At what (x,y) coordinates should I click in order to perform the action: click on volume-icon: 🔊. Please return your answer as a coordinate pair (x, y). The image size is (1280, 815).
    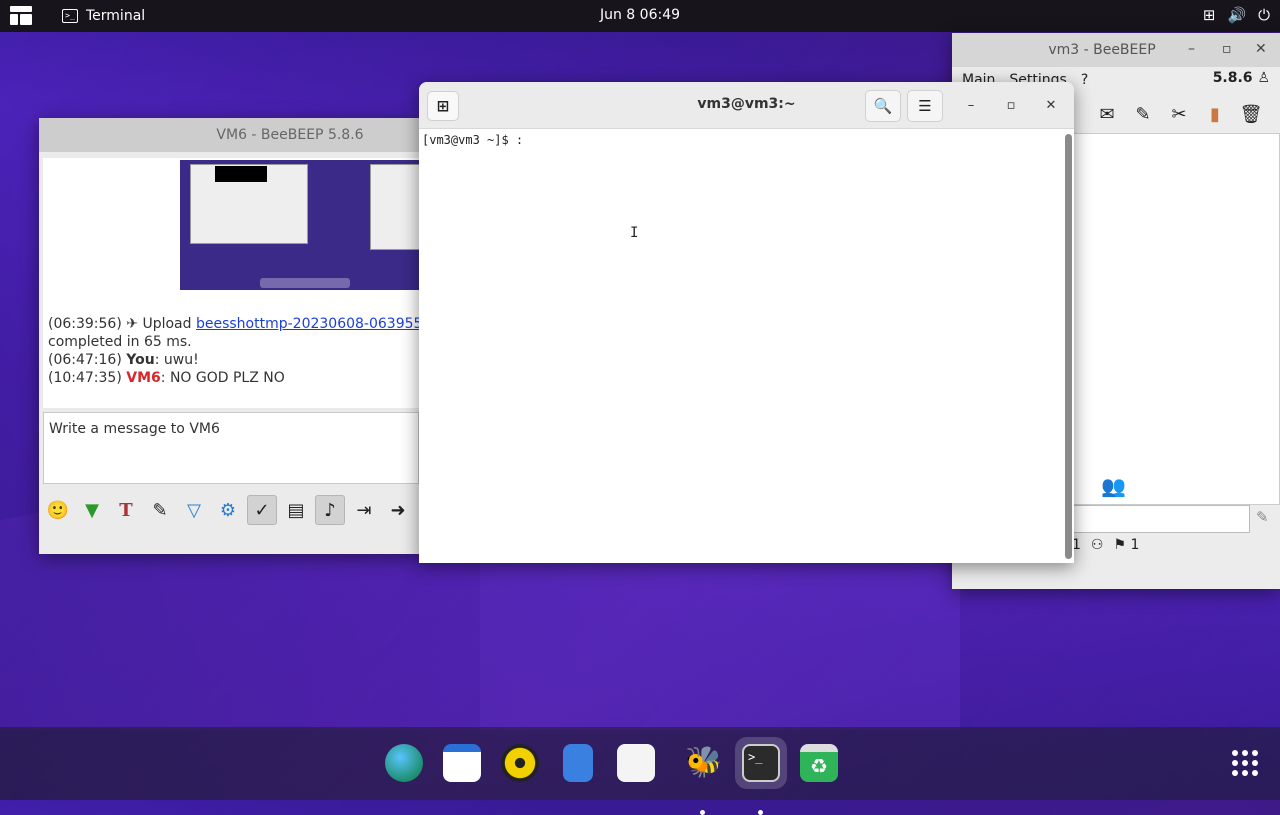
    Looking at the image, I should click on (1237, 15).